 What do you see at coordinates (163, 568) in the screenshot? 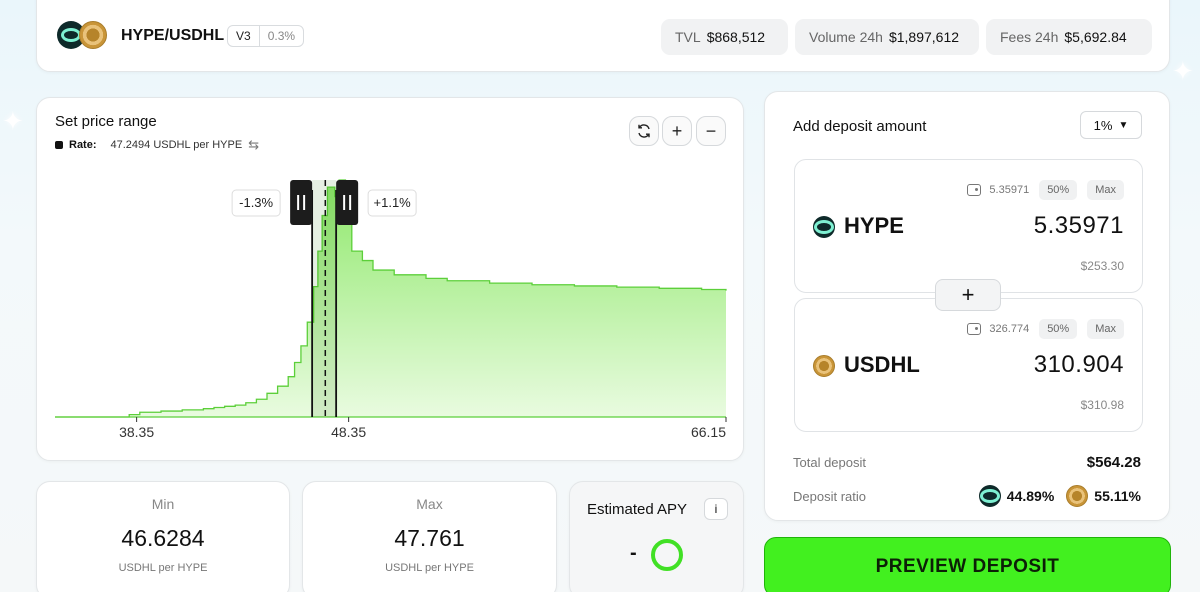
I see `min-unit: USDHL per HYPE` at bounding box center [163, 568].